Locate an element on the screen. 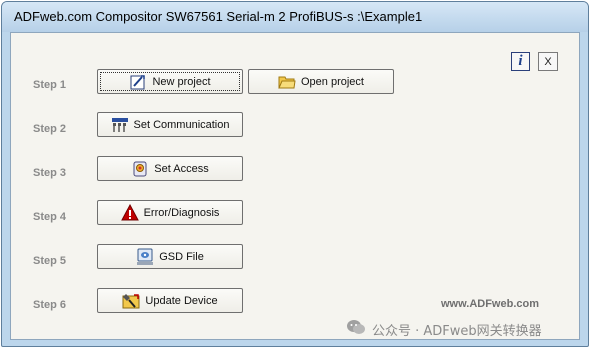 The image size is (592, 354). info-button: i is located at coordinates (520, 61).